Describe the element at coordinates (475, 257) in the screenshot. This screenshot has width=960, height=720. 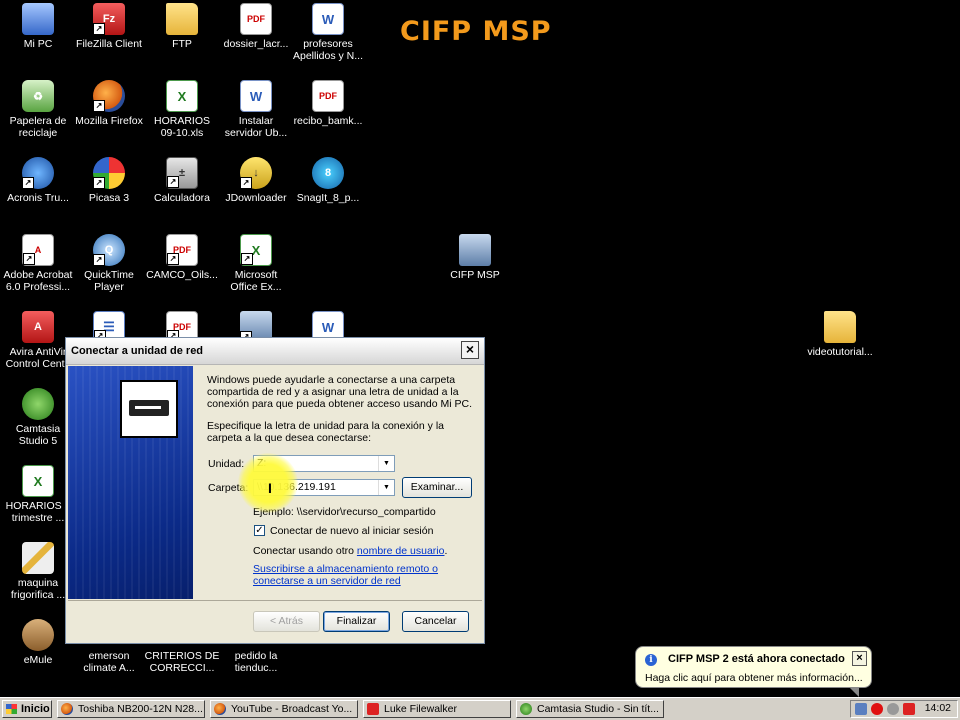
I see `desktop-icon: CIFP MSP` at that location.